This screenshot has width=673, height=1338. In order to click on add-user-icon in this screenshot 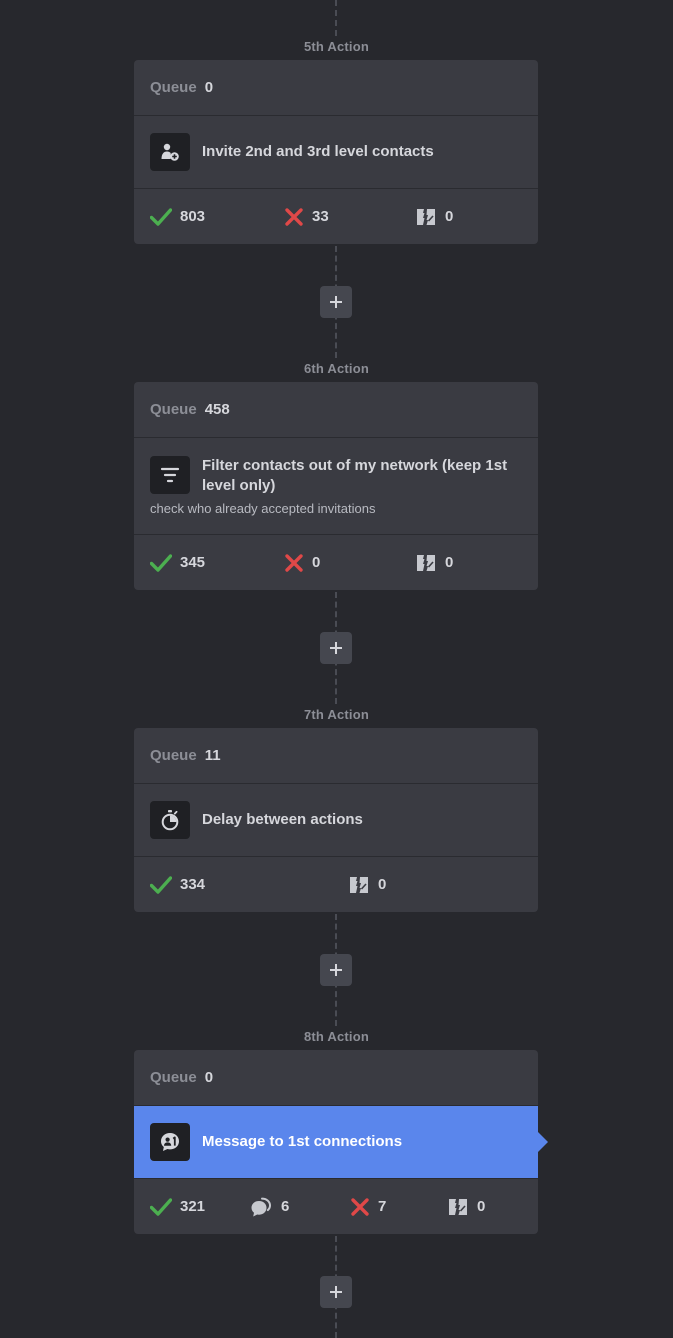, I will do `click(170, 152)`.